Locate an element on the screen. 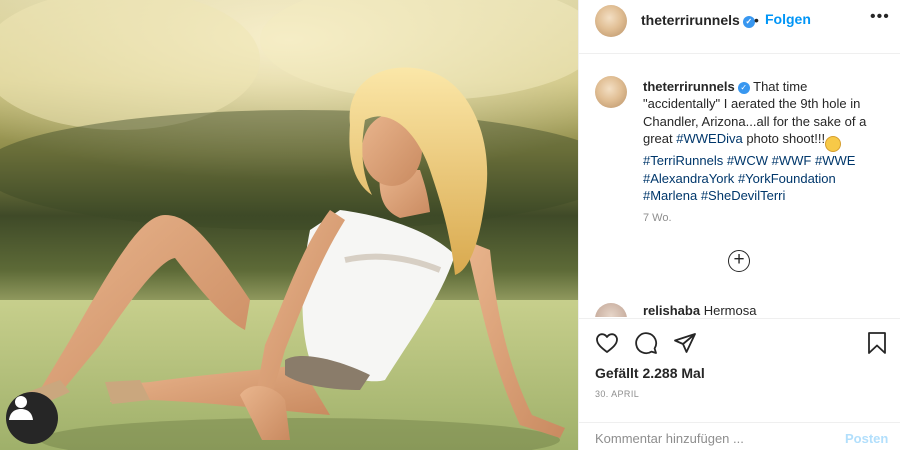 Image resolution: width=900 pixels, height=453 pixels. save-bookmark-icon is located at coordinates (877, 345).